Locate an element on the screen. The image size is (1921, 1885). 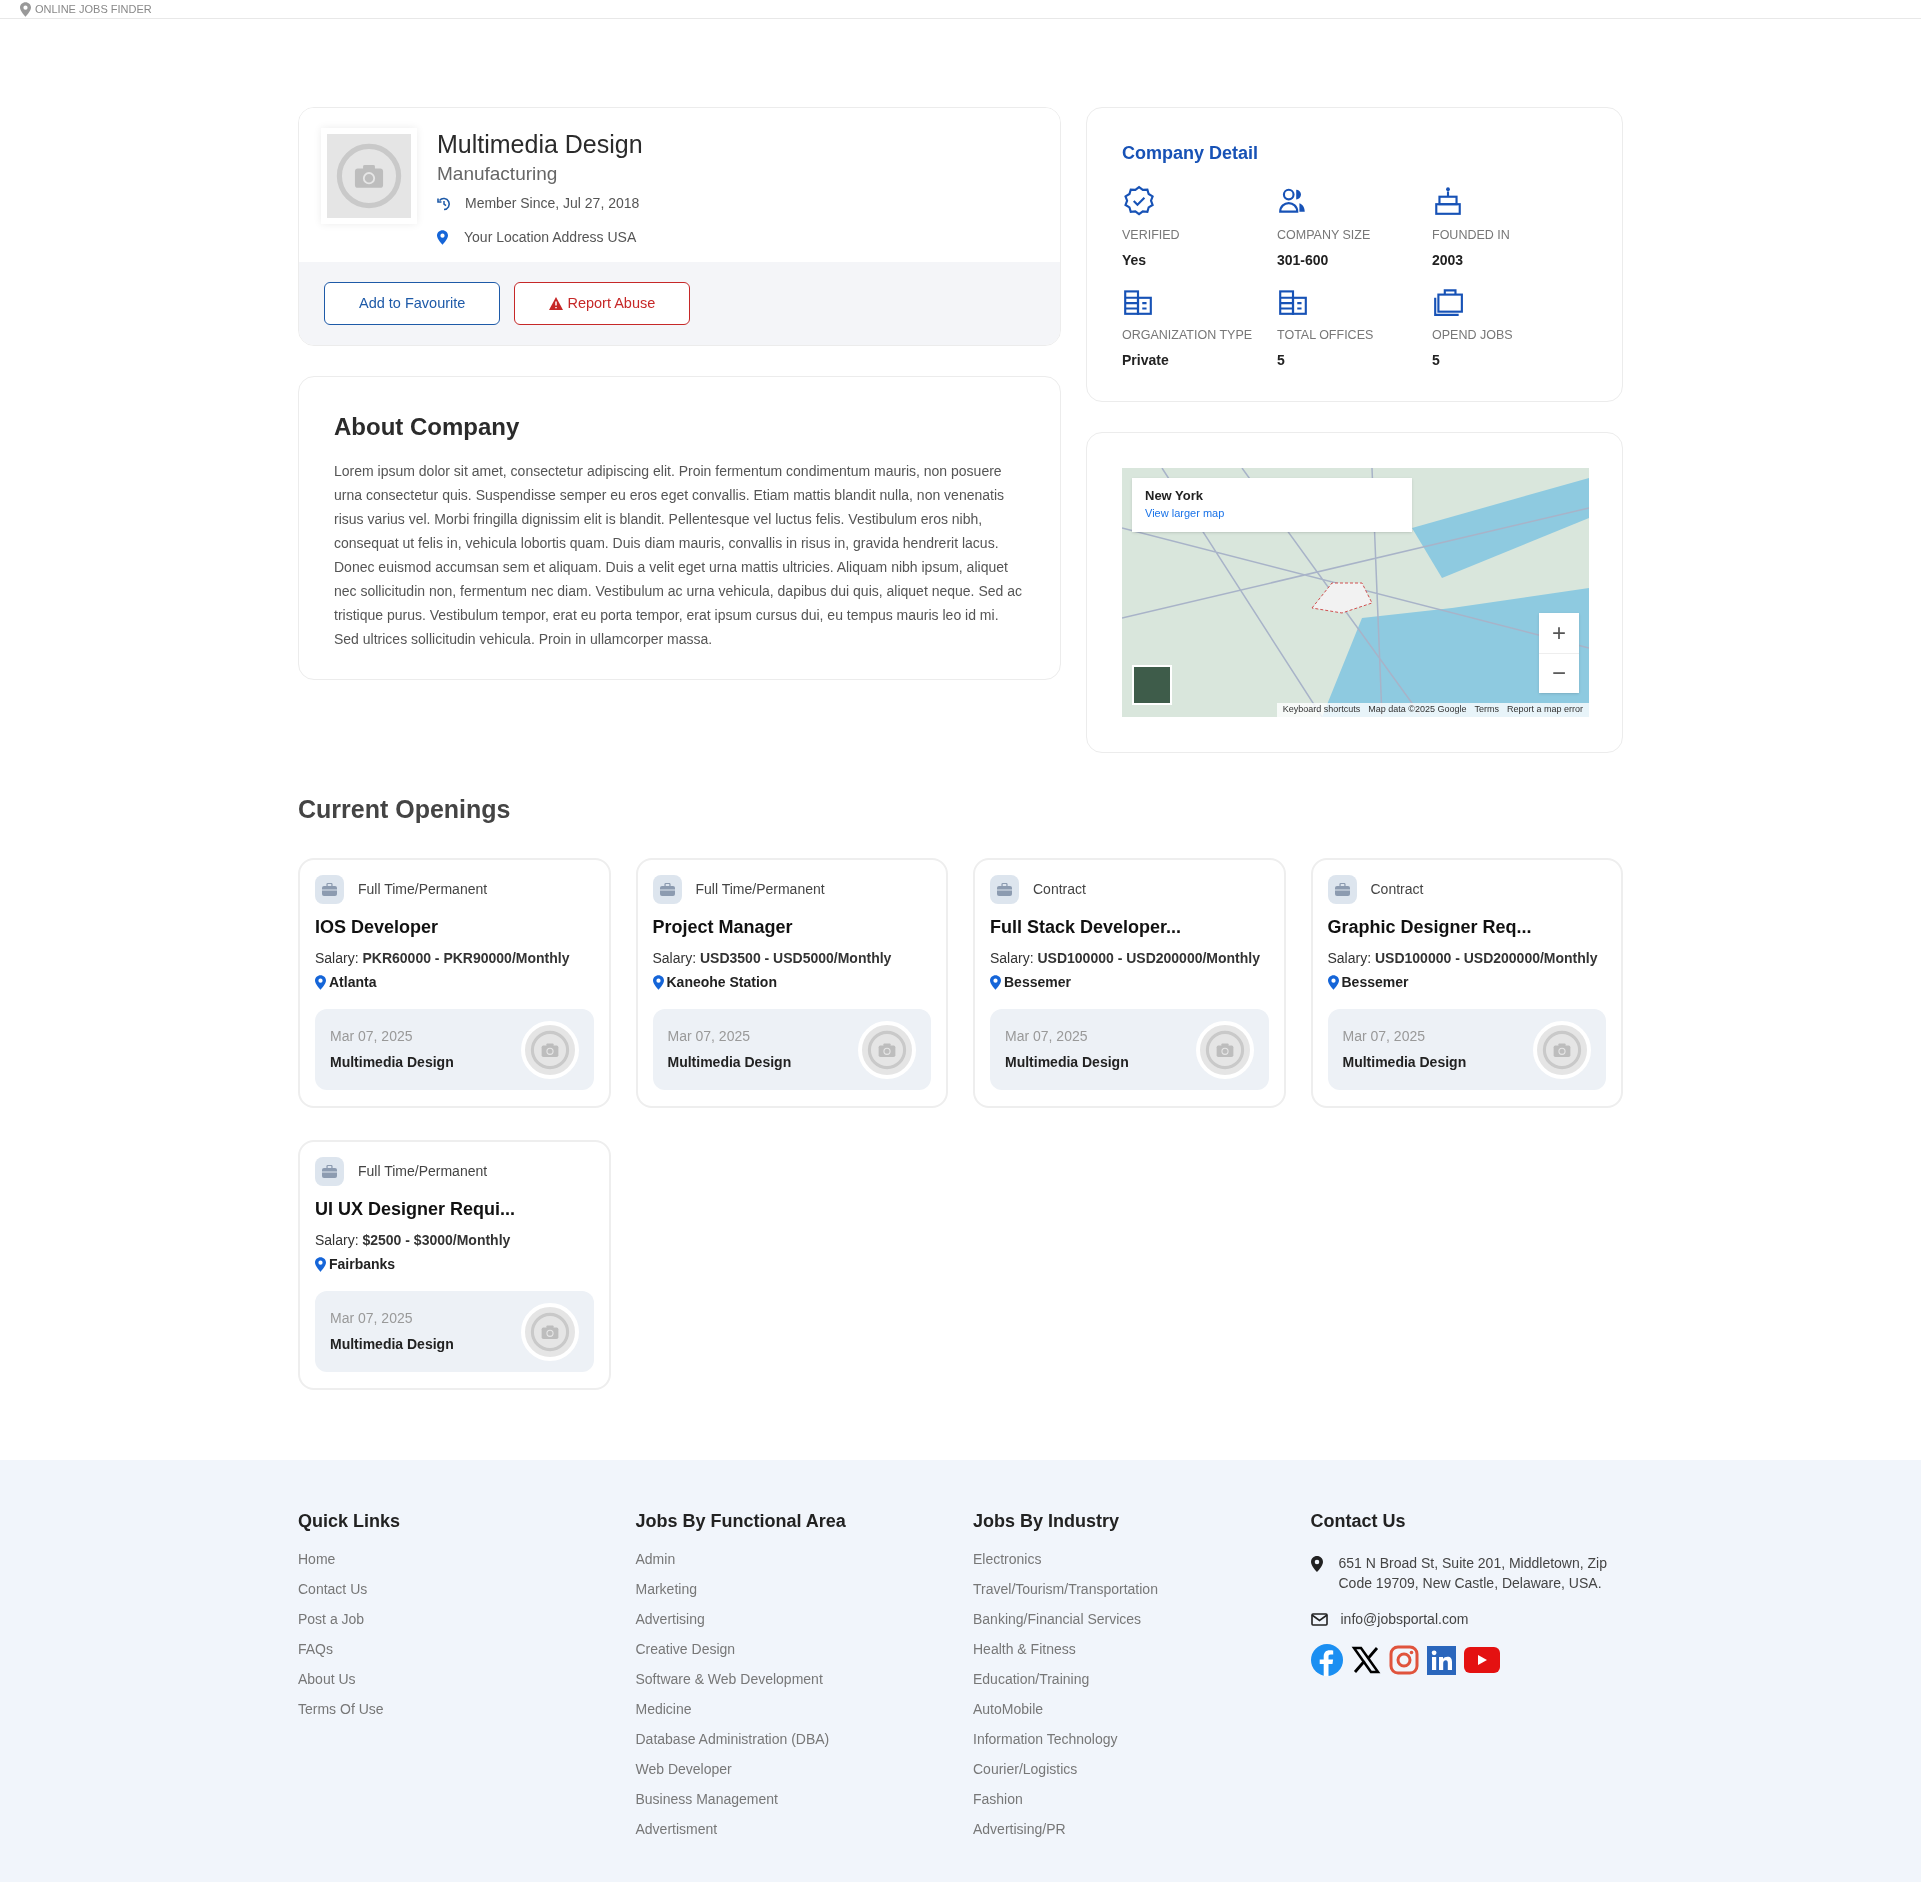
footer-link: Contact Us is located at coordinates (454, 1589).